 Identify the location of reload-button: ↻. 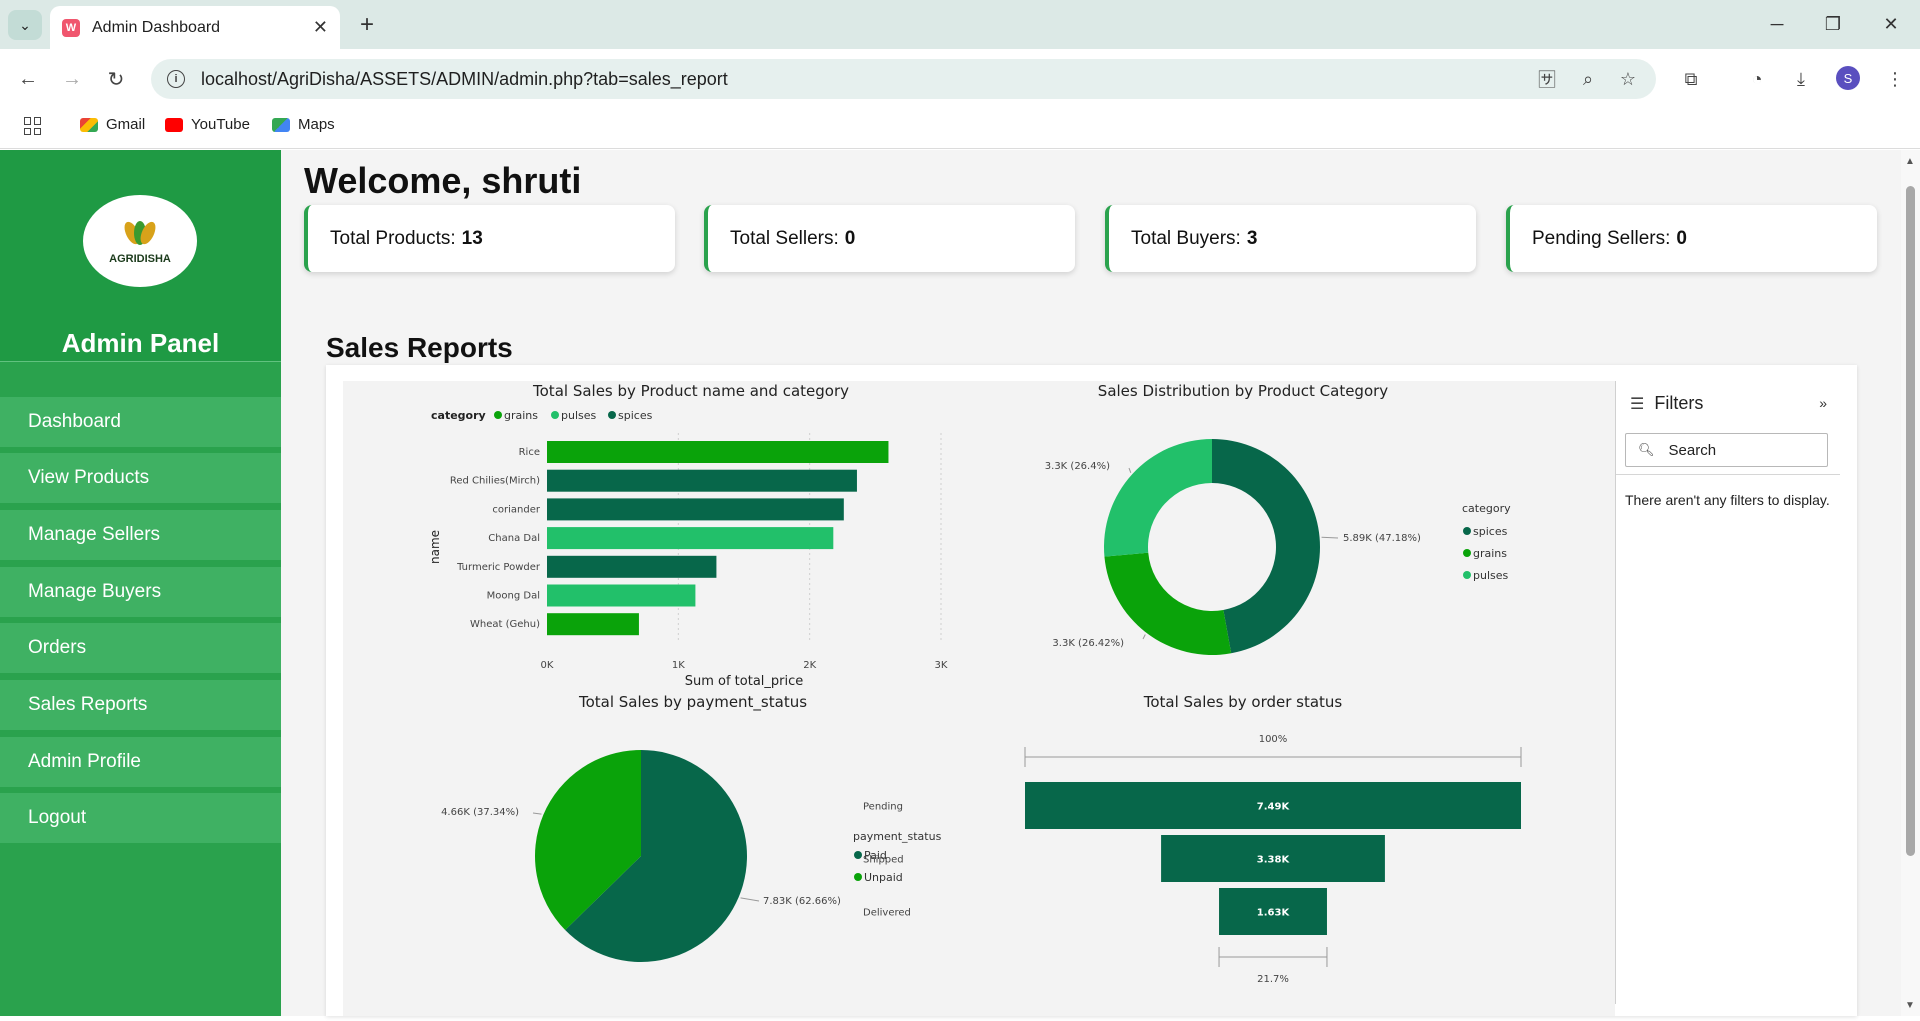
(116, 79).